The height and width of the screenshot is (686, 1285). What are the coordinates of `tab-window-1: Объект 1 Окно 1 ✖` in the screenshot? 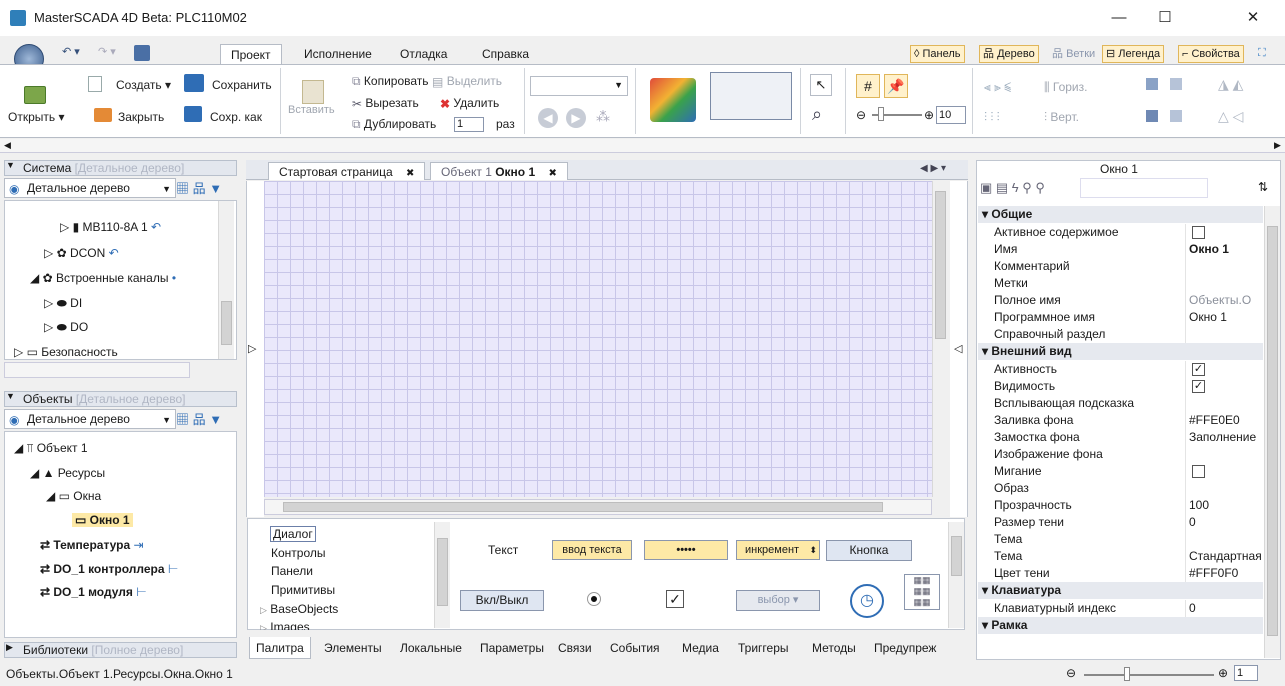 It's located at (499, 171).